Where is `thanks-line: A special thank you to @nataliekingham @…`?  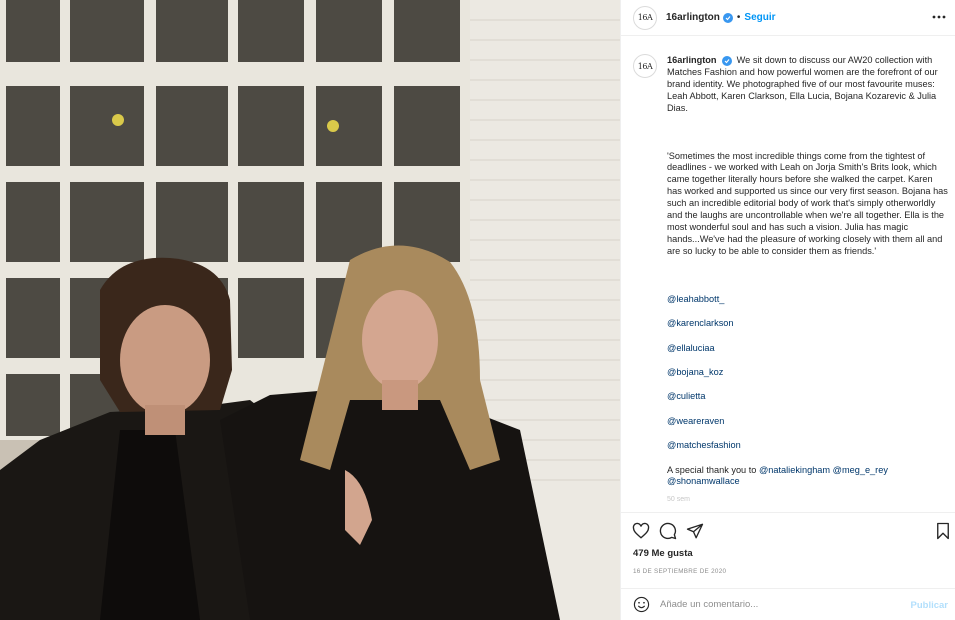 thanks-line: A special thank you to @nataliekingham @… is located at coordinates (807, 477).